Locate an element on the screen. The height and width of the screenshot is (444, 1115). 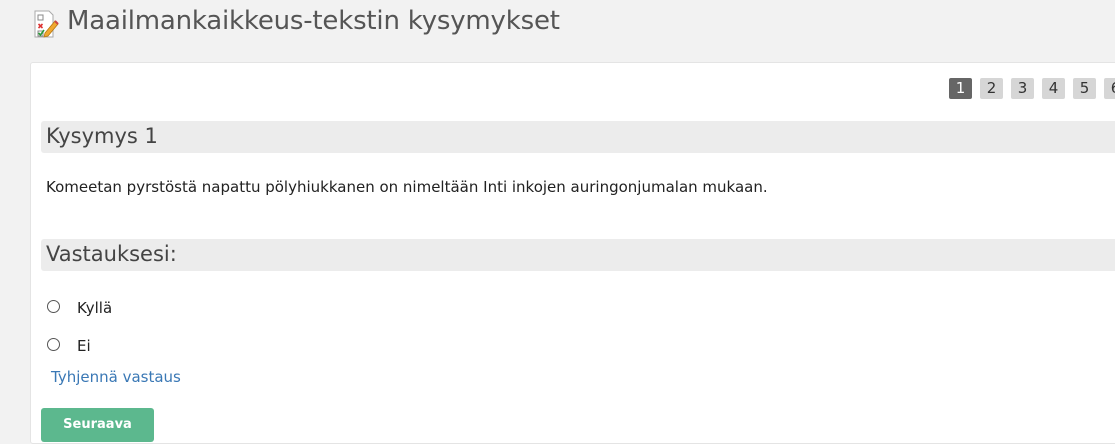
pagination: 123456 is located at coordinates (1032, 89).